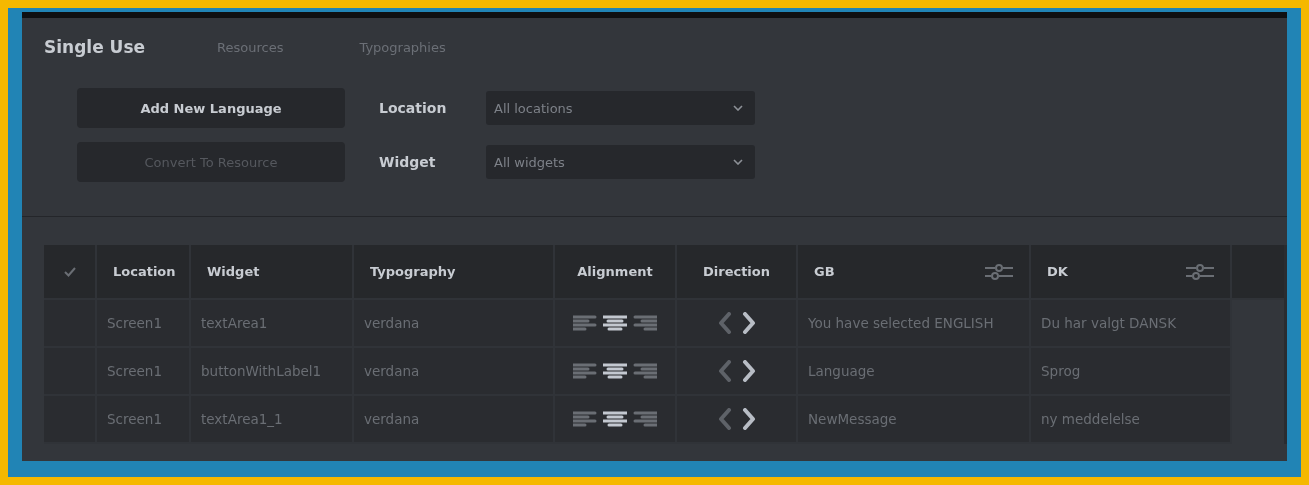 The height and width of the screenshot is (485, 1309). What do you see at coordinates (95, 47) in the screenshot?
I see `tab: Single Use` at bounding box center [95, 47].